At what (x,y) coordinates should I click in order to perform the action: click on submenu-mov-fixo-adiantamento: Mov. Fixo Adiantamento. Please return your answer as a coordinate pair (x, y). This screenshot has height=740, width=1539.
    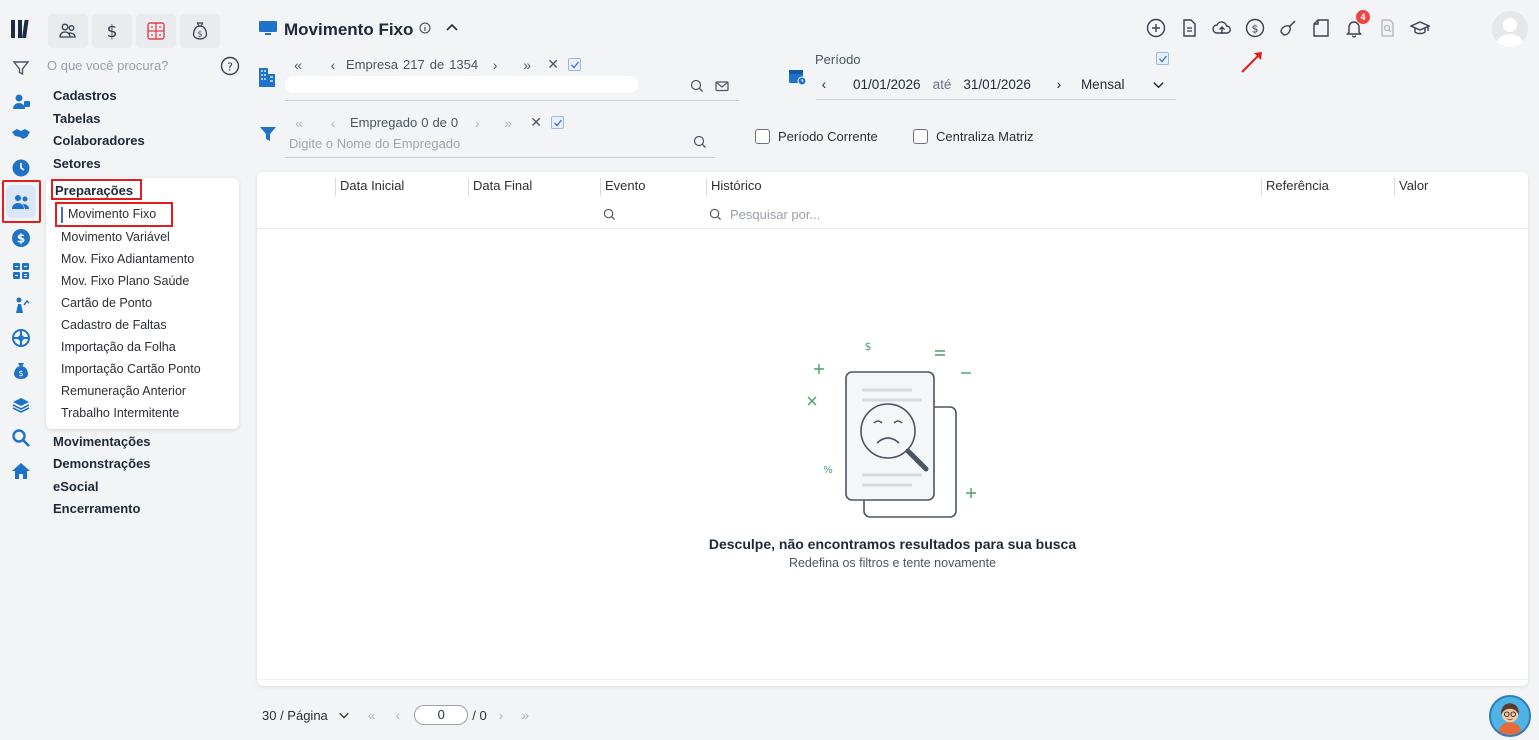
    Looking at the image, I should click on (127, 259).